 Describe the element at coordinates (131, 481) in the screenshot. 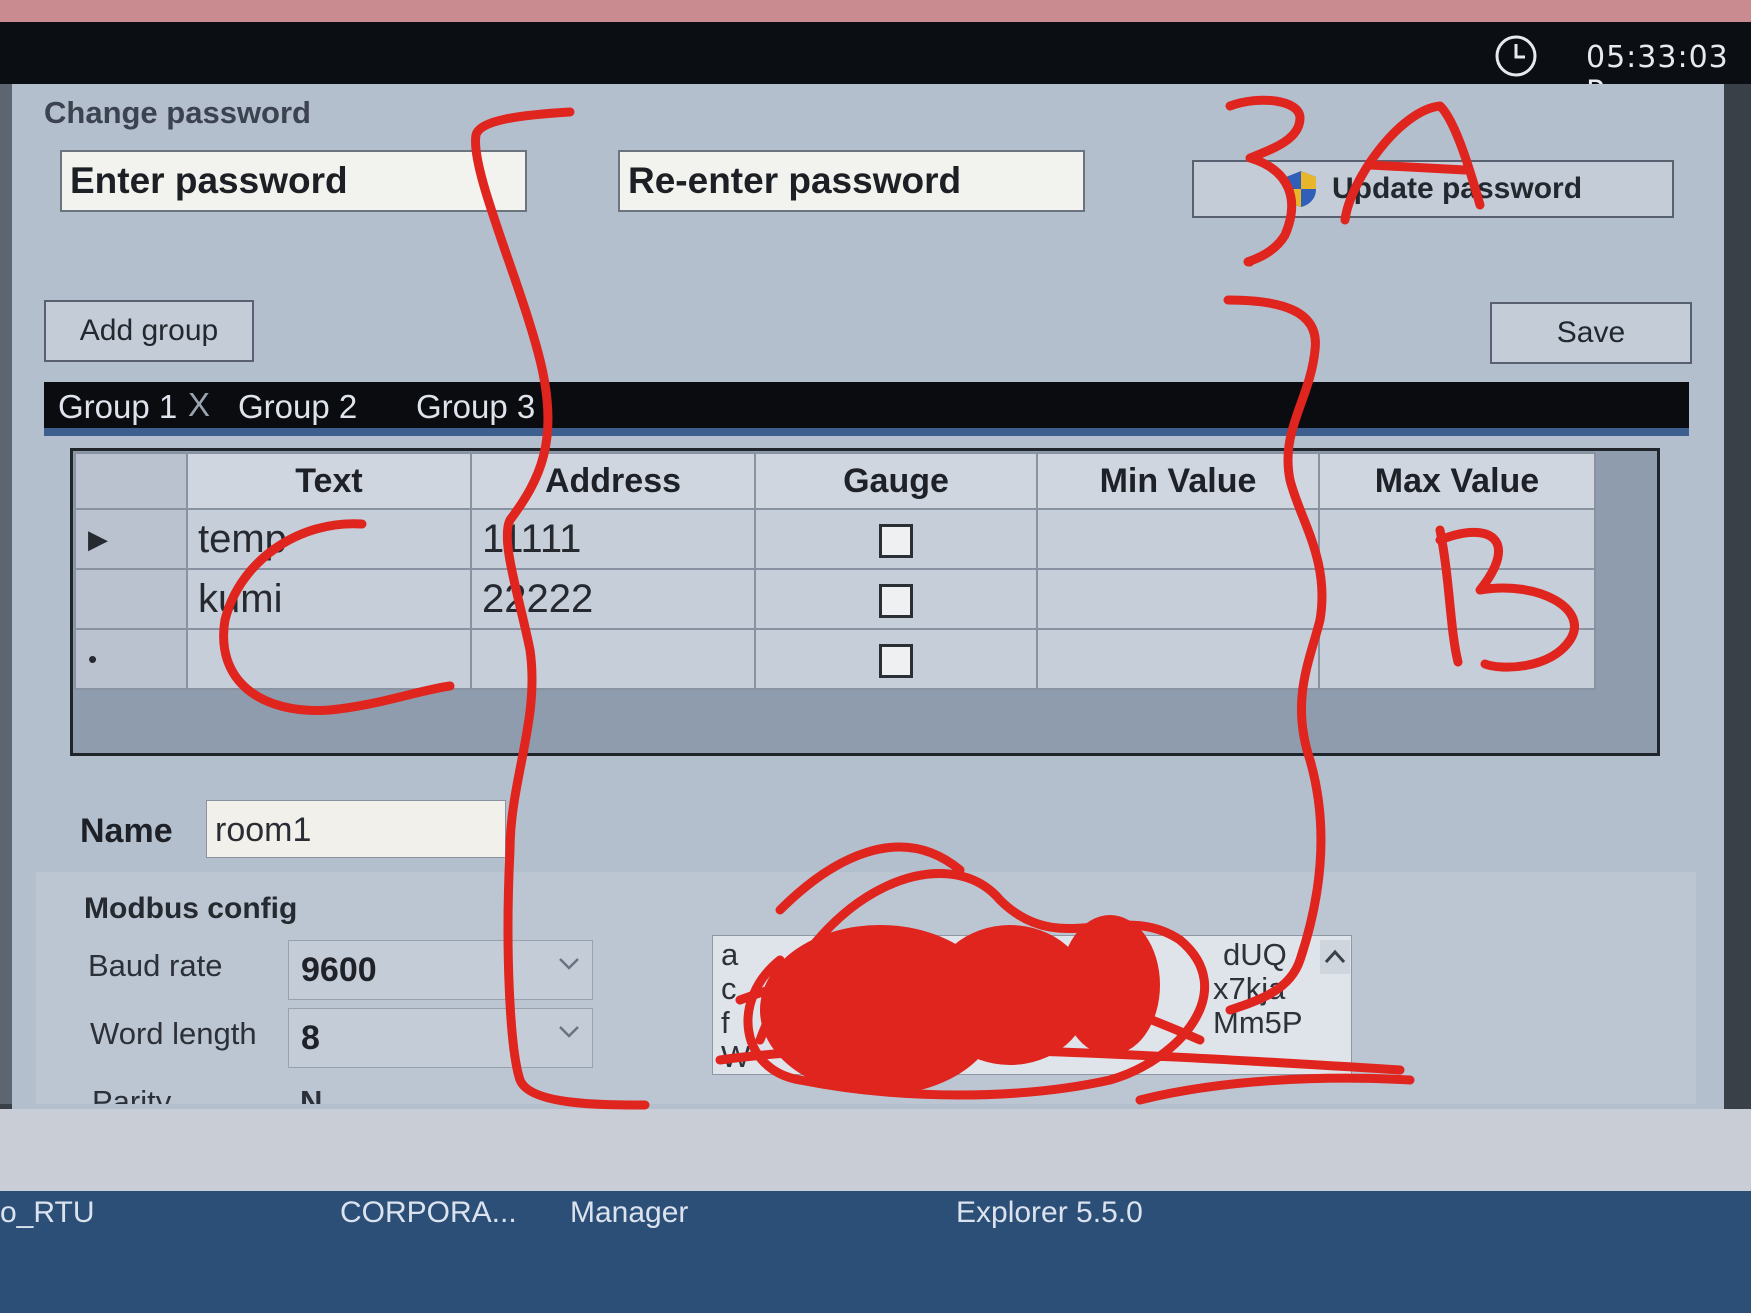

I see `row-header-corner` at that location.